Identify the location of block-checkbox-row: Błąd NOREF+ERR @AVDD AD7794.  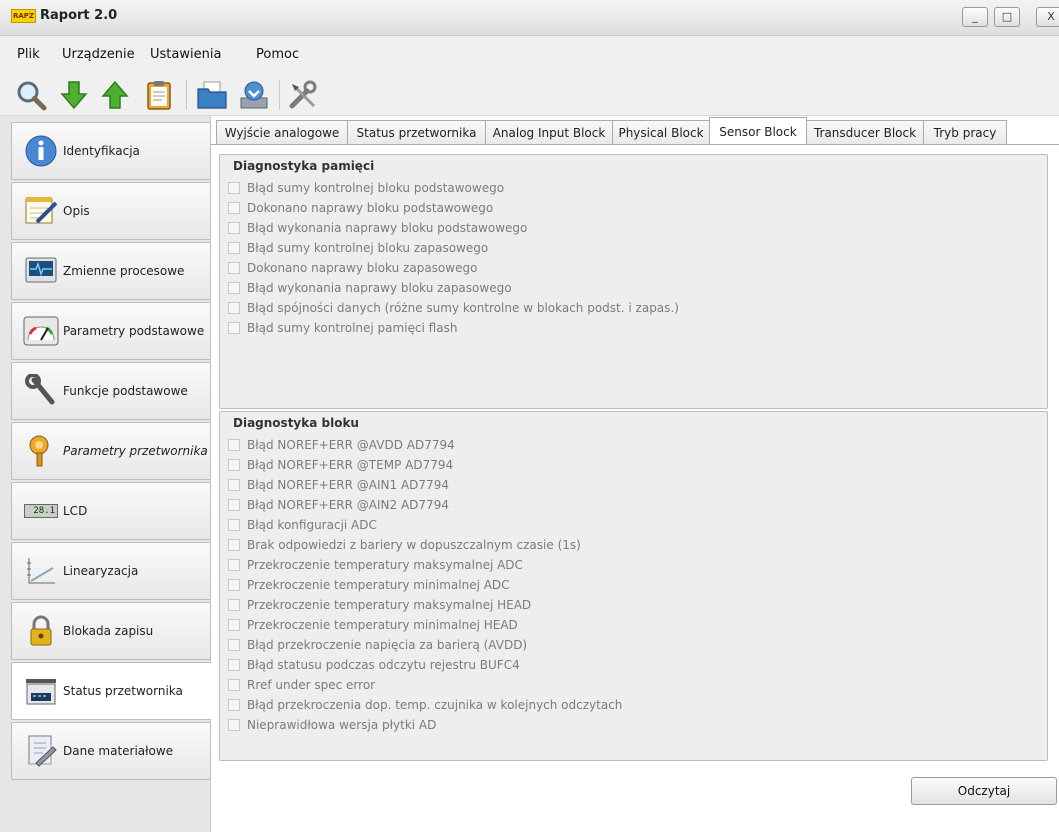
(341, 445).